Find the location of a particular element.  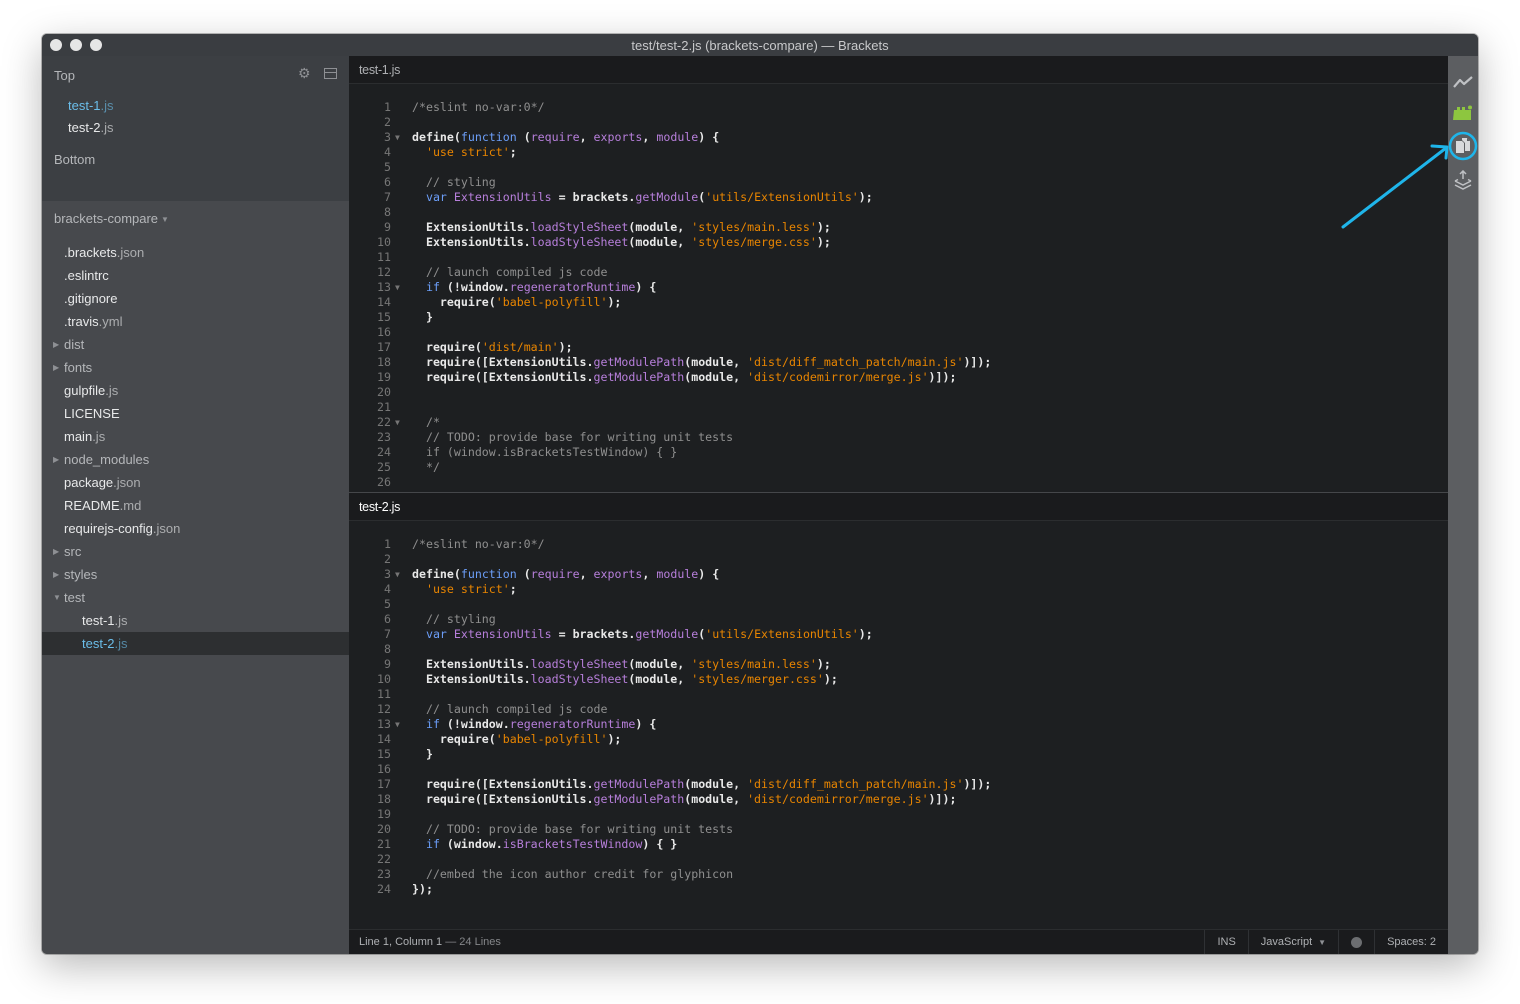

tree-file: .eslintrc is located at coordinates (195, 275).